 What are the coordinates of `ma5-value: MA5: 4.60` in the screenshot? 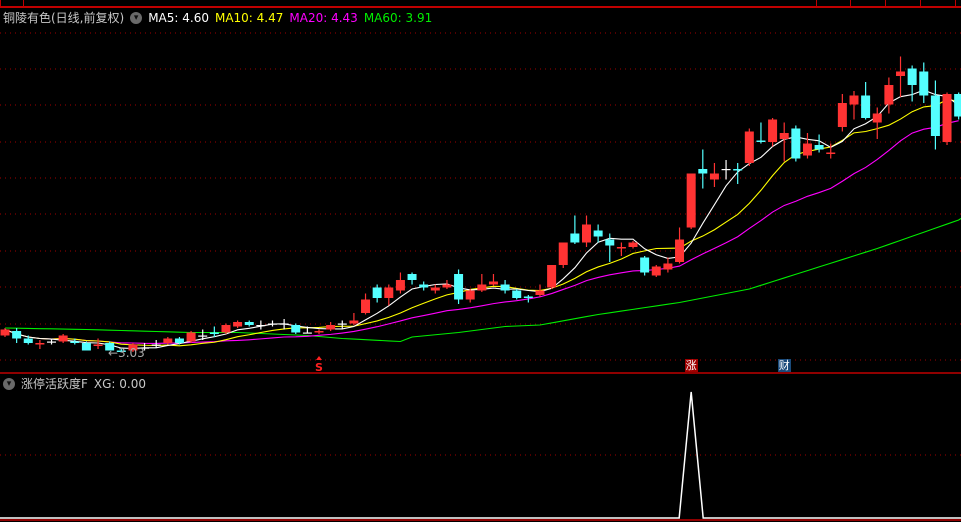 It's located at (178, 17).